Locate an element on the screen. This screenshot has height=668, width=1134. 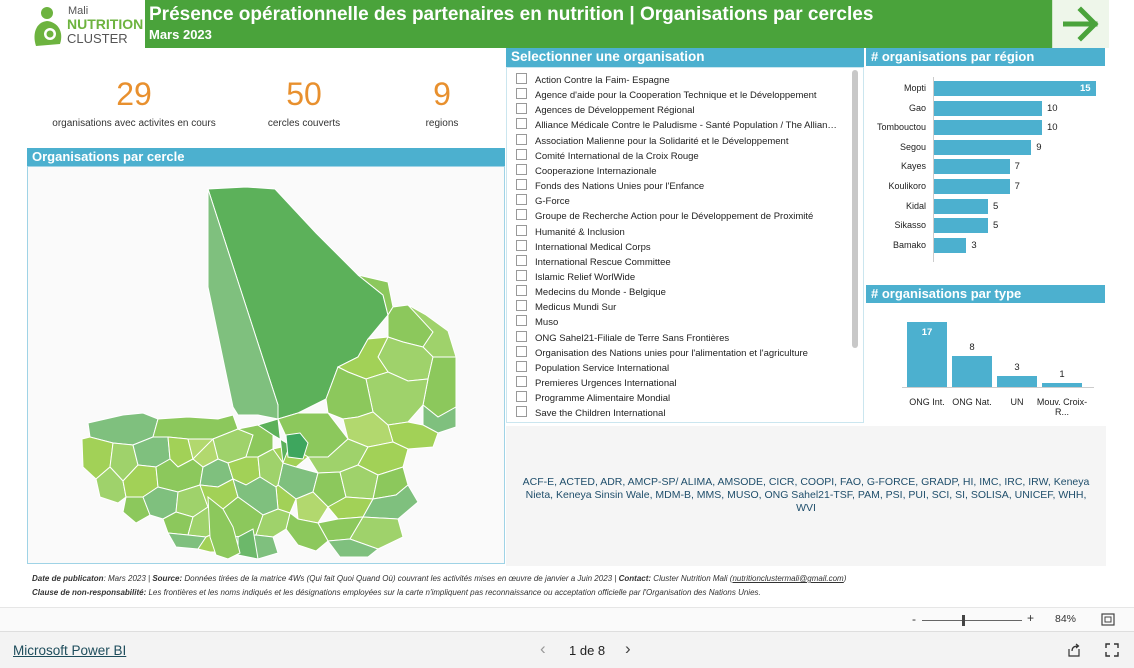
org-label: Agences de Développement Régional is located at coordinates (615, 111).